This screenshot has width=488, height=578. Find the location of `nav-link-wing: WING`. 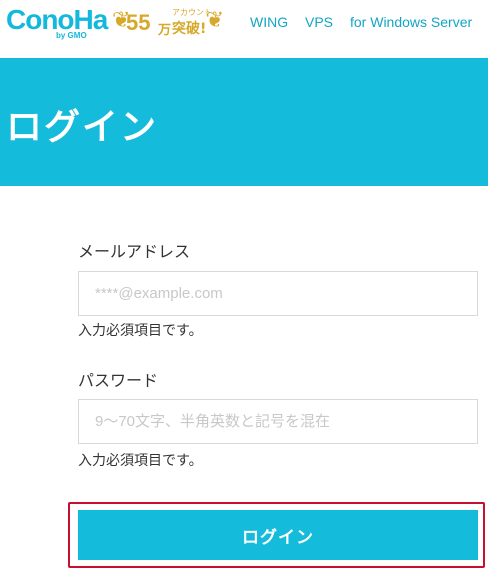

nav-link-wing: WING is located at coordinates (269, 22).